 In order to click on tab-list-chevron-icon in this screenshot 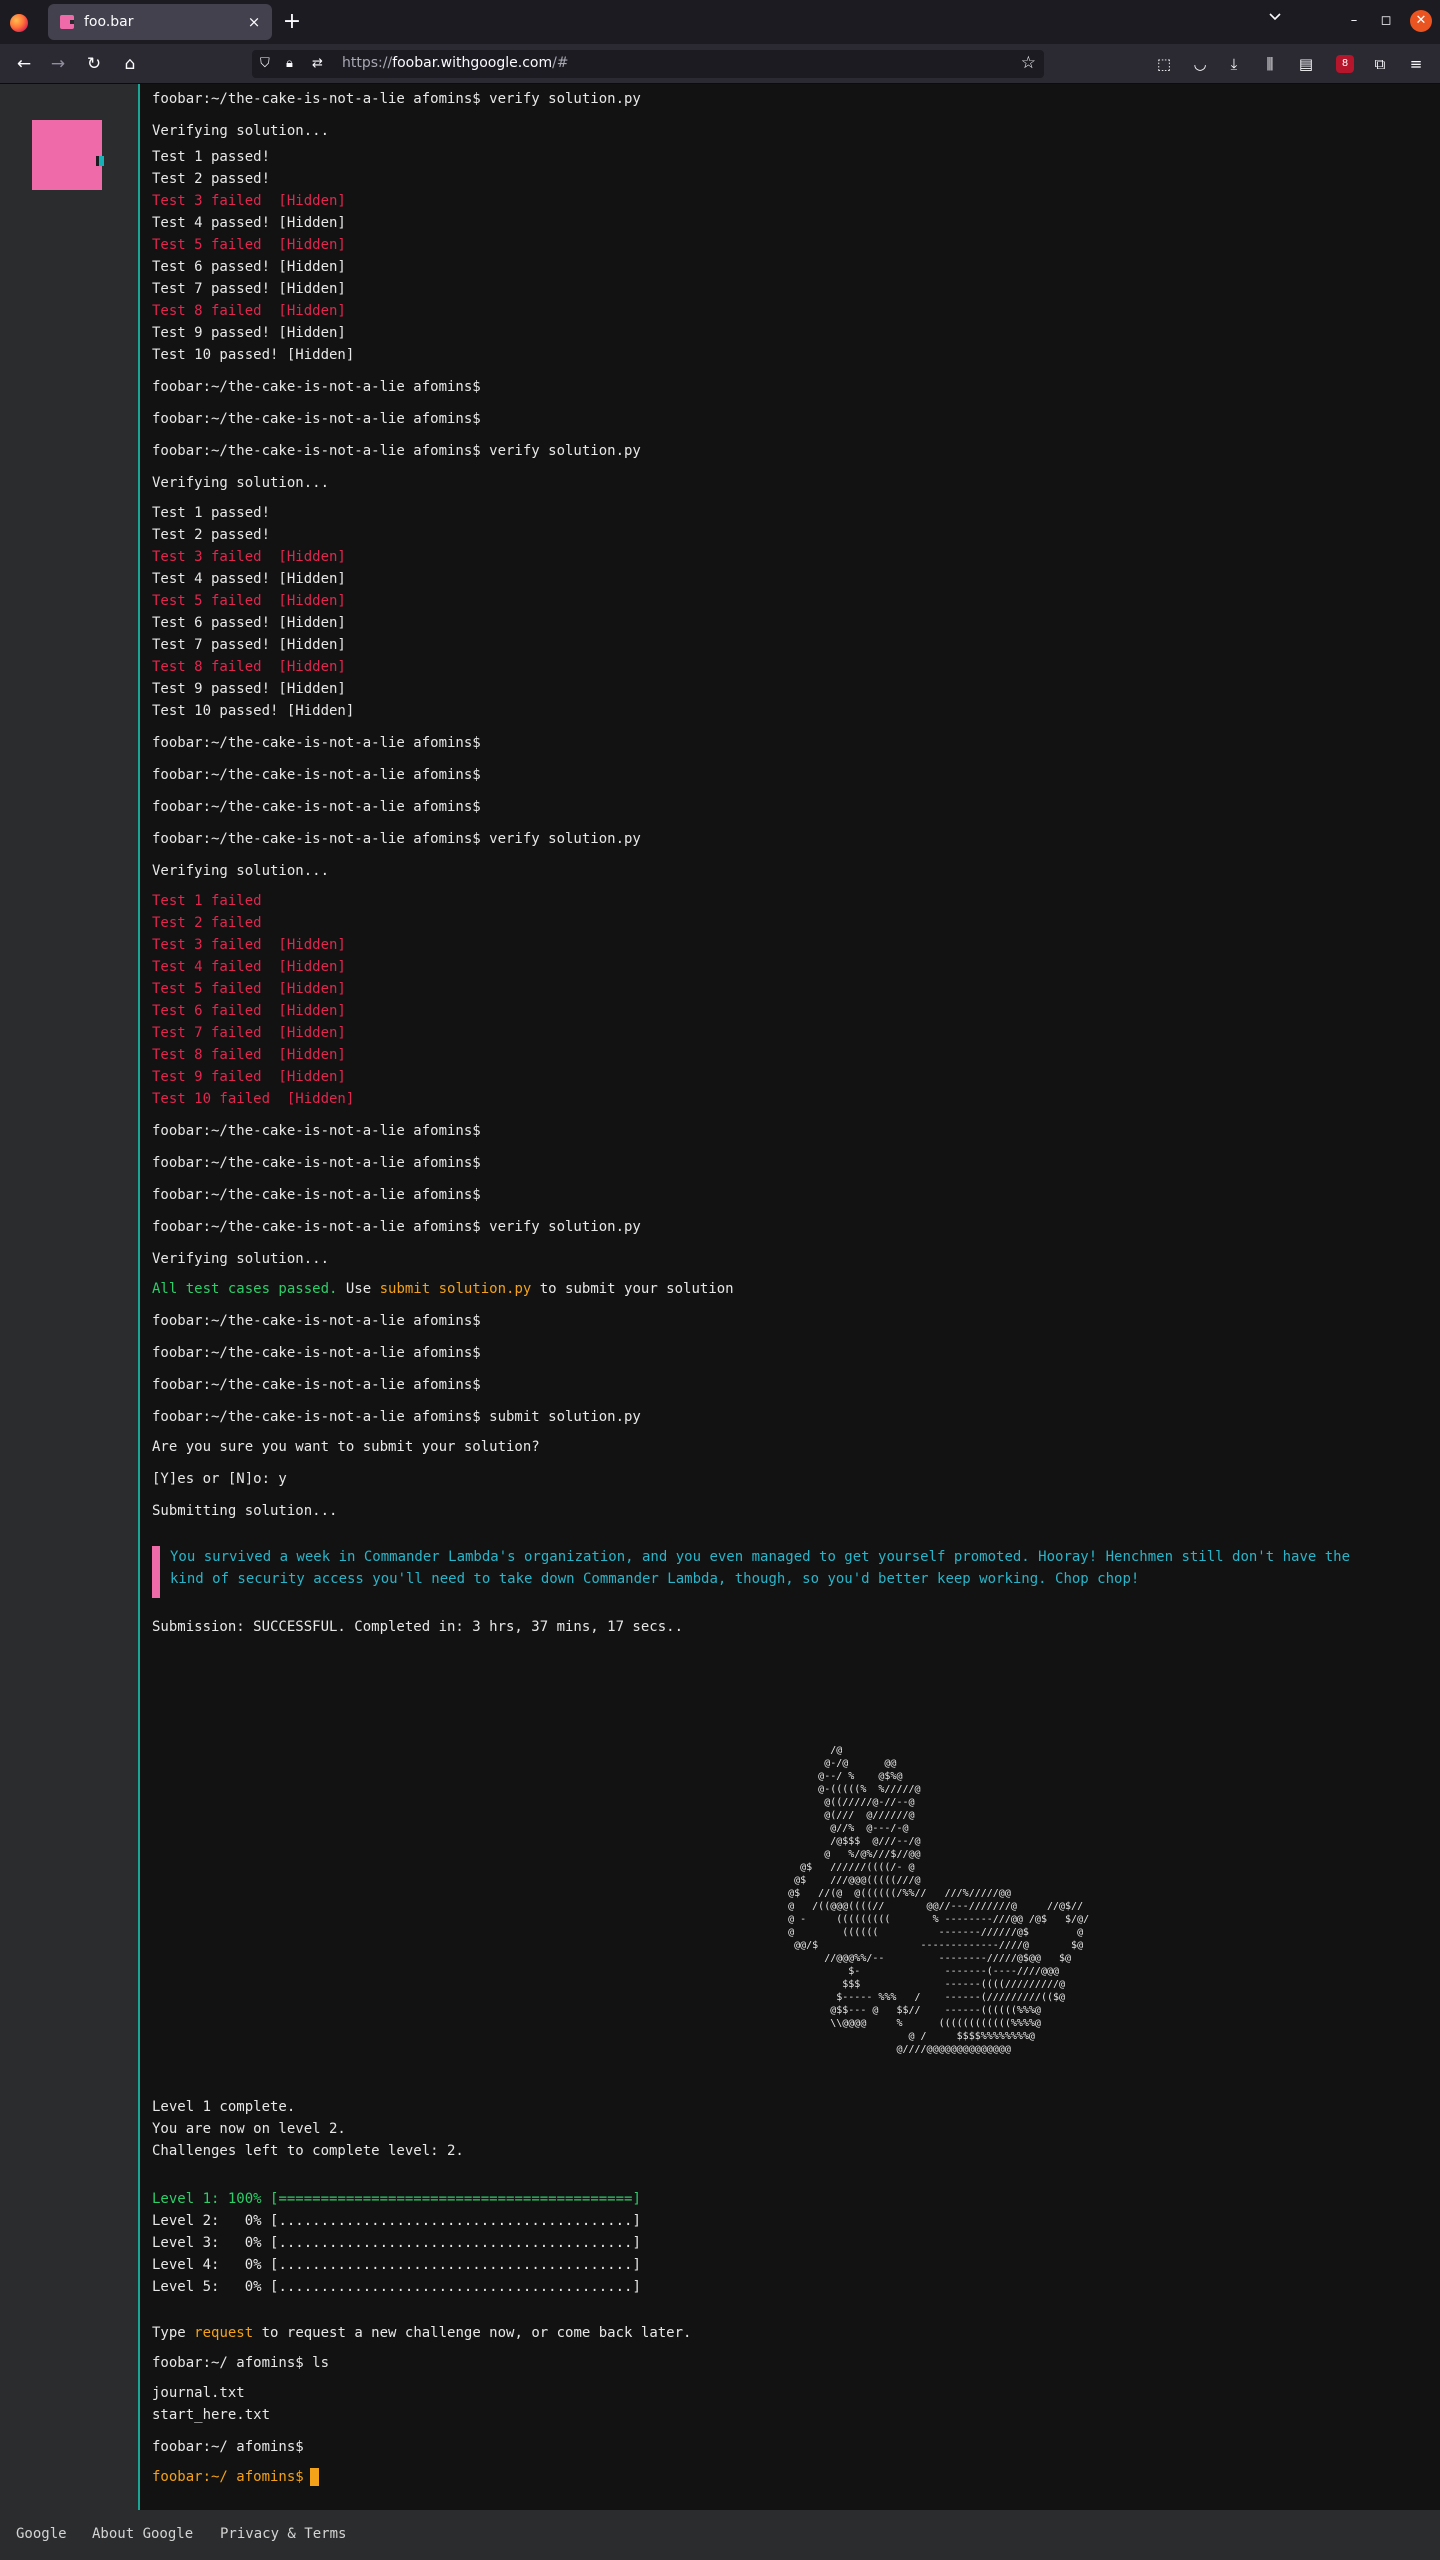, I will do `click(1275, 18)`.